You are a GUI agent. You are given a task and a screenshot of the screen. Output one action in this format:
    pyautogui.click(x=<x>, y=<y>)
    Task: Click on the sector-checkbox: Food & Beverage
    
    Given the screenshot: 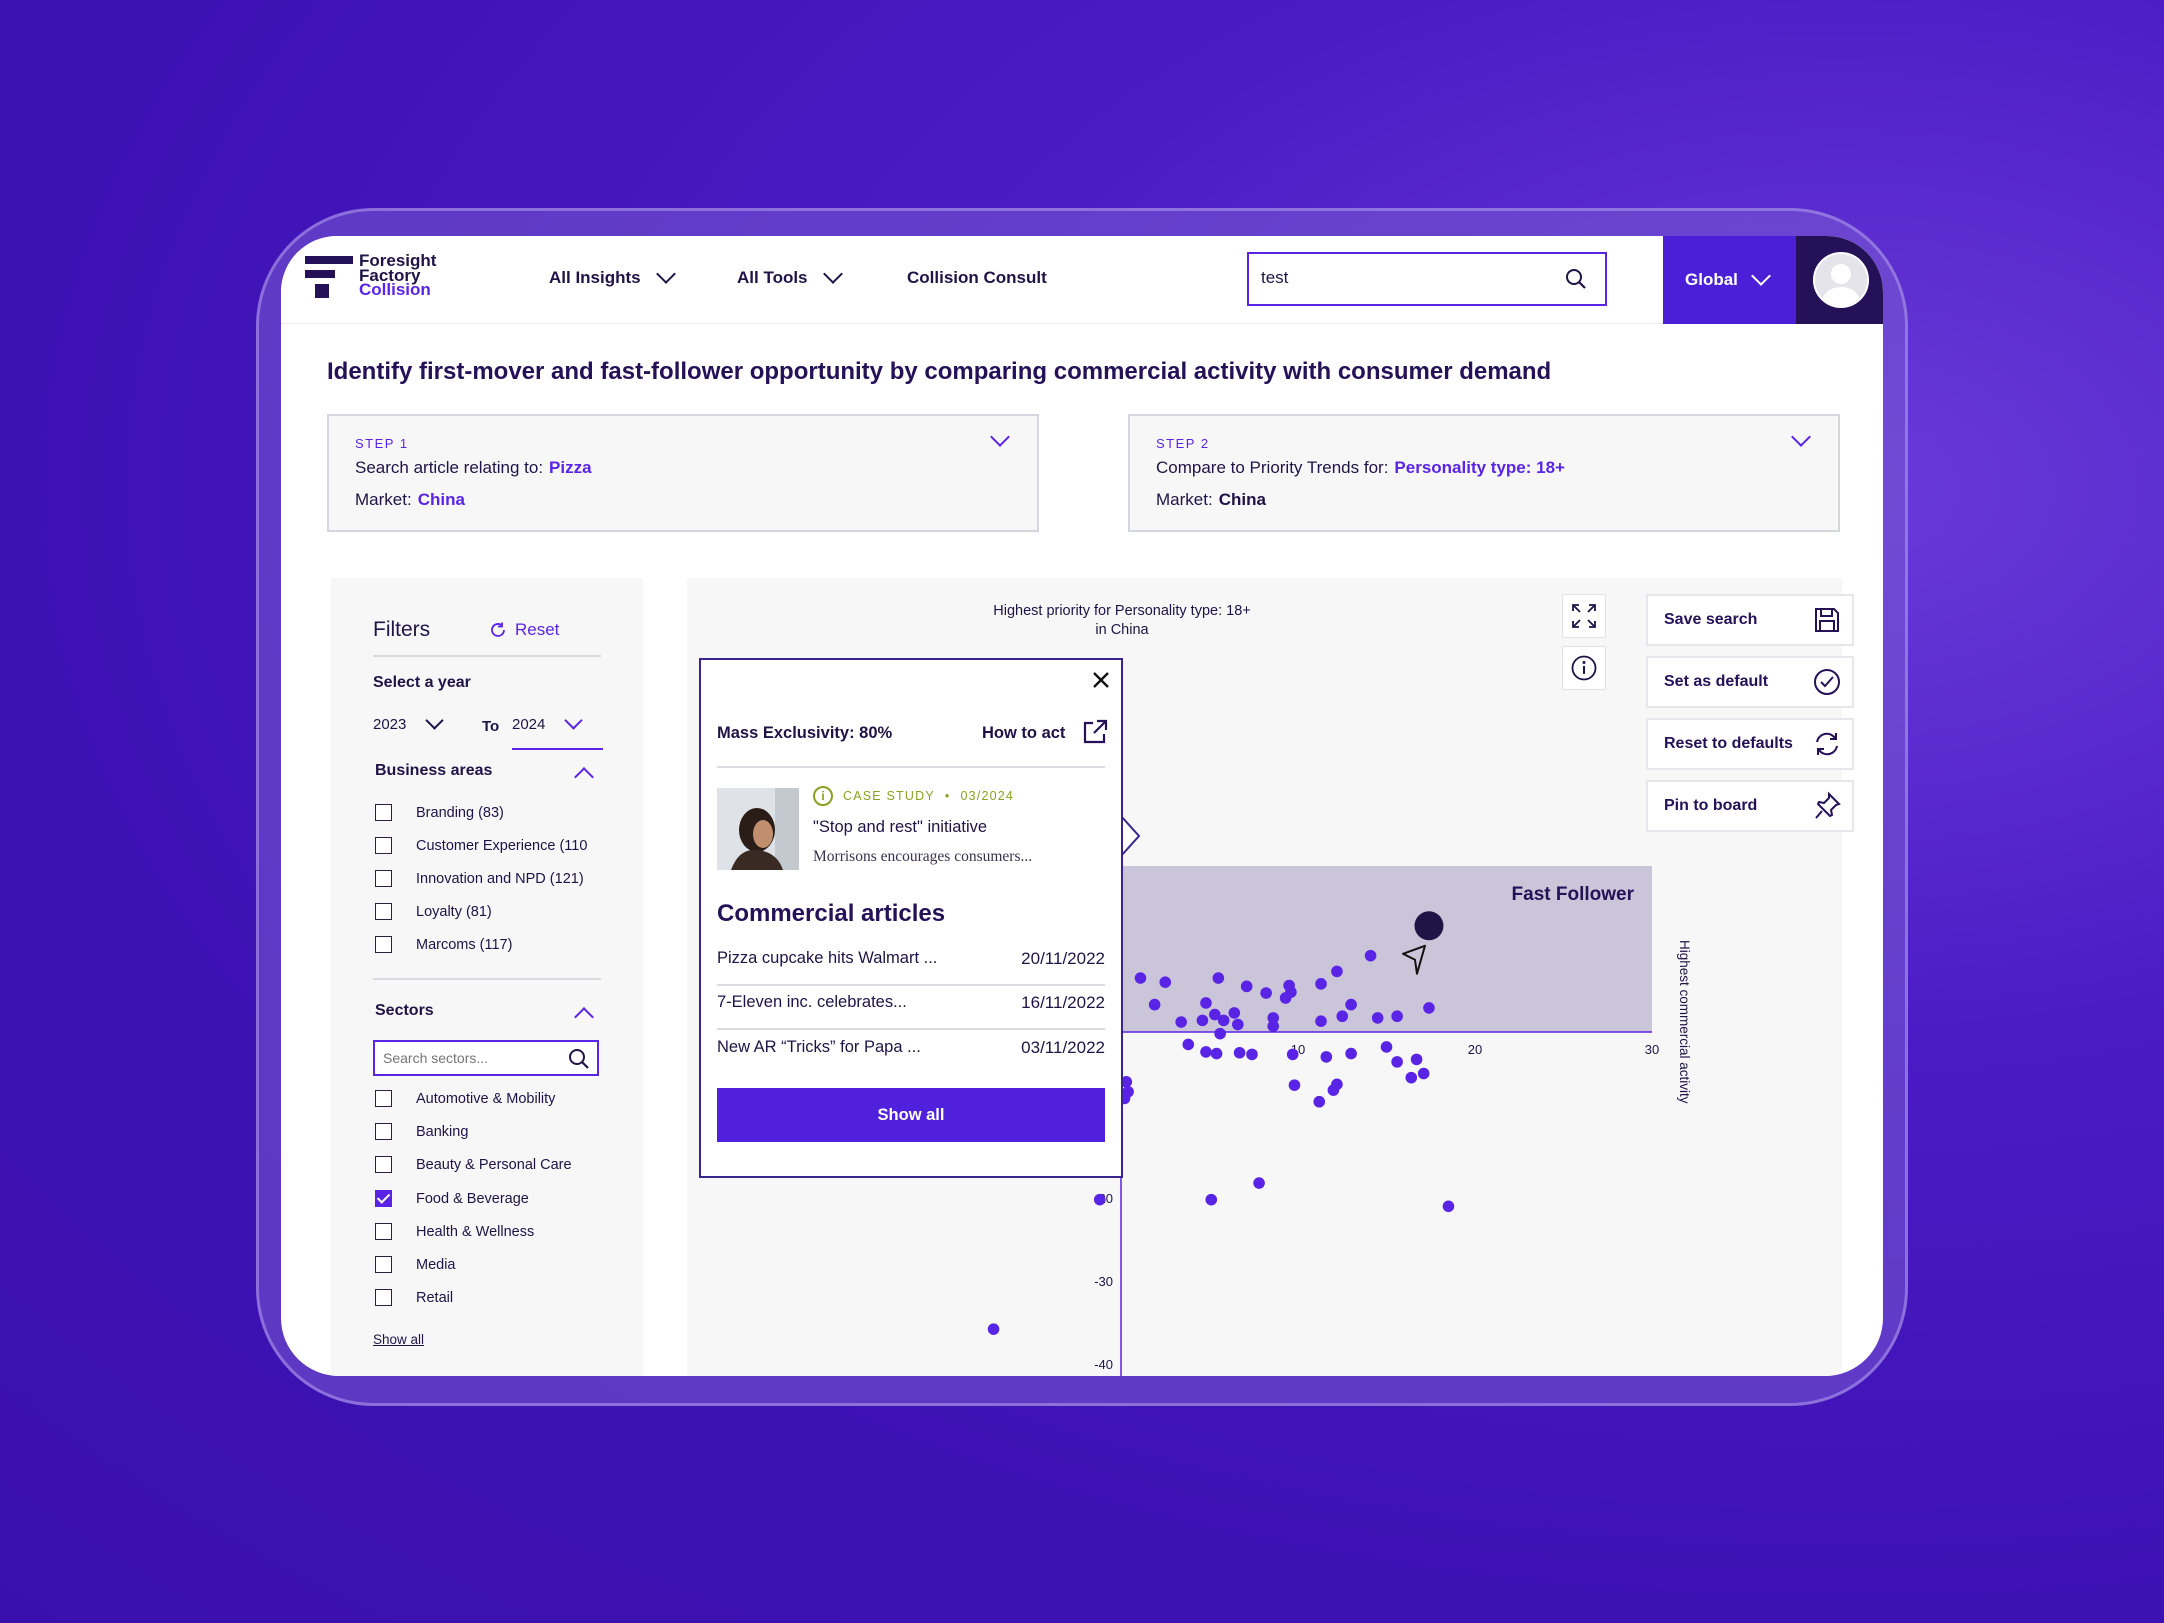 What is the action you would take?
    pyautogui.click(x=452, y=1198)
    